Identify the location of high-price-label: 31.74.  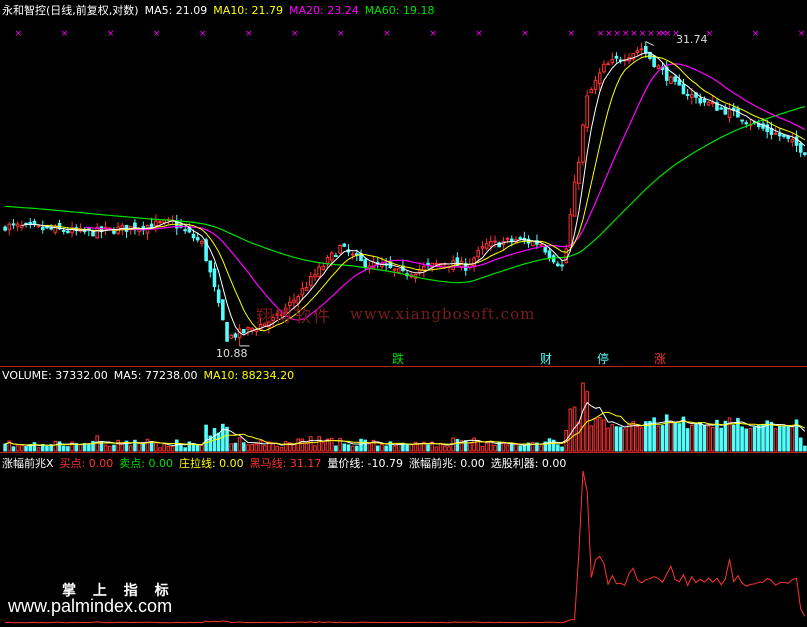
(692, 39).